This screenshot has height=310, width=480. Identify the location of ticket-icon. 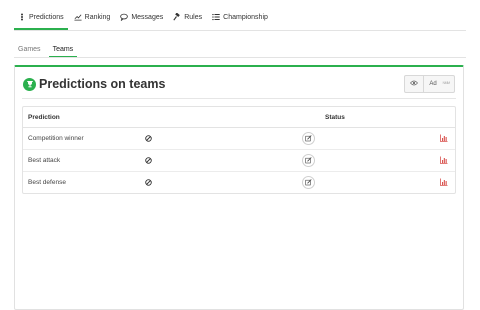
(22, 17).